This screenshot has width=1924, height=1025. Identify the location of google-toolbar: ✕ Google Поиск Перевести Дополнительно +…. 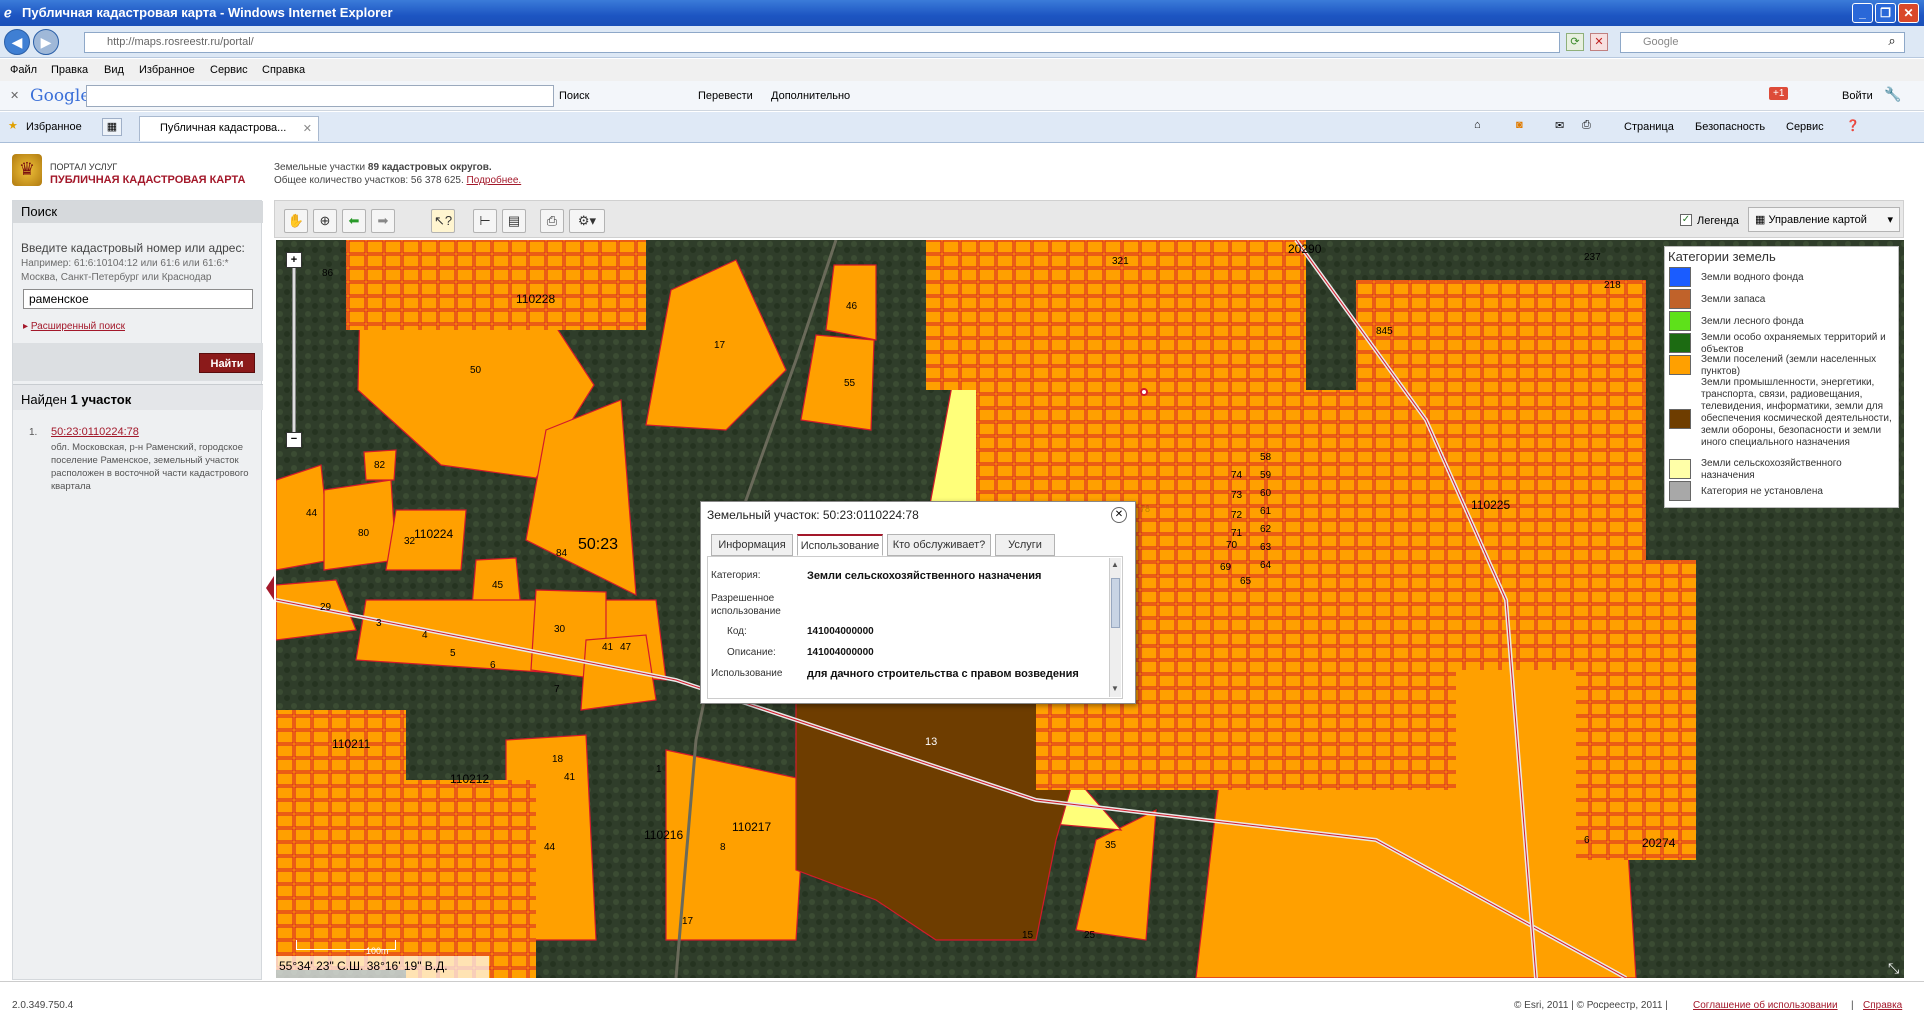
(962, 96).